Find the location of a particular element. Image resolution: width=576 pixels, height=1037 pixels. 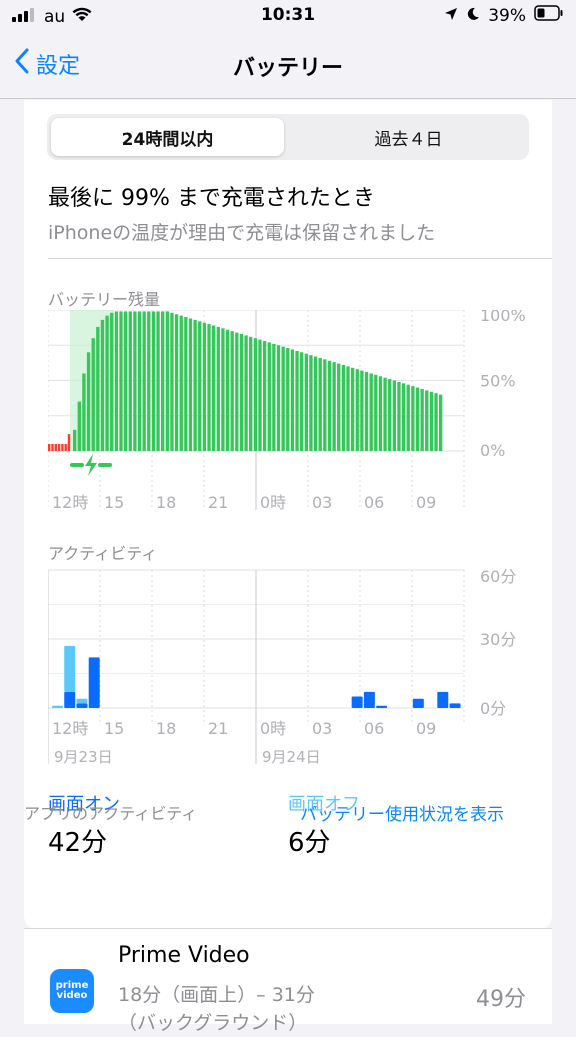

activity-bar-screen-off is located at coordinates (82, 701).